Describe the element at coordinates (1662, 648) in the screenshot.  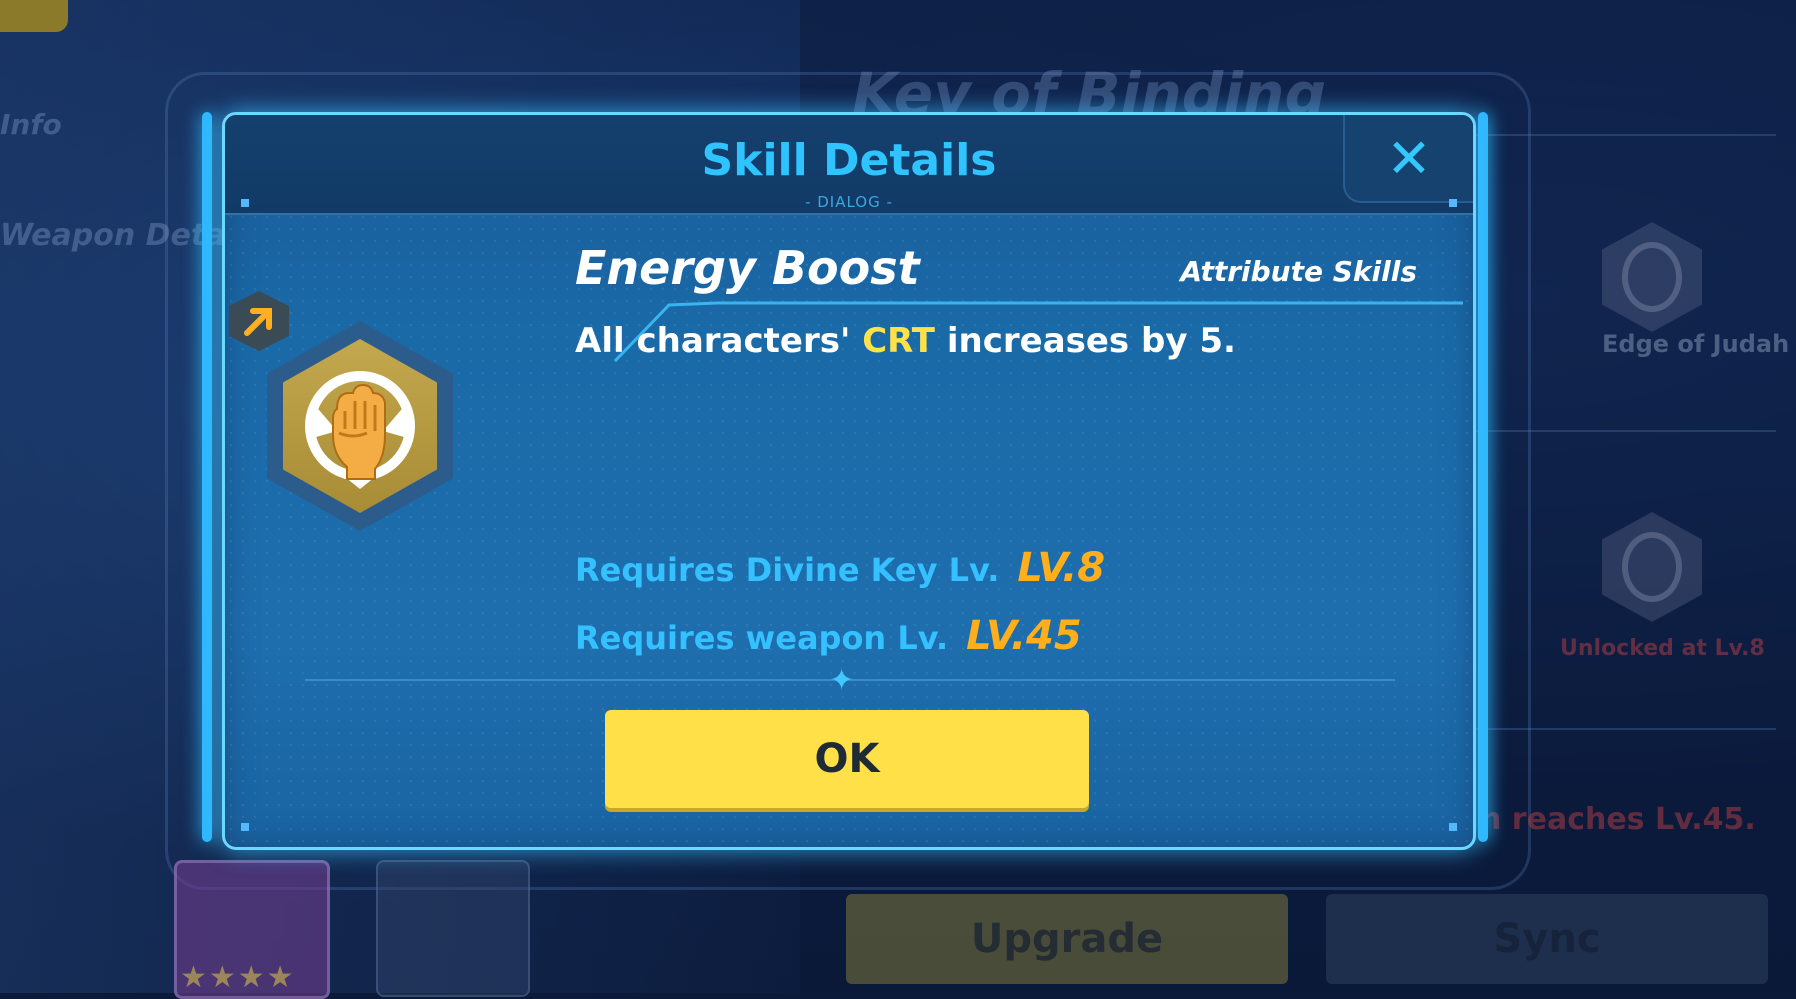
I see `background-unlock-text: Unlocked at Lv.8` at that location.